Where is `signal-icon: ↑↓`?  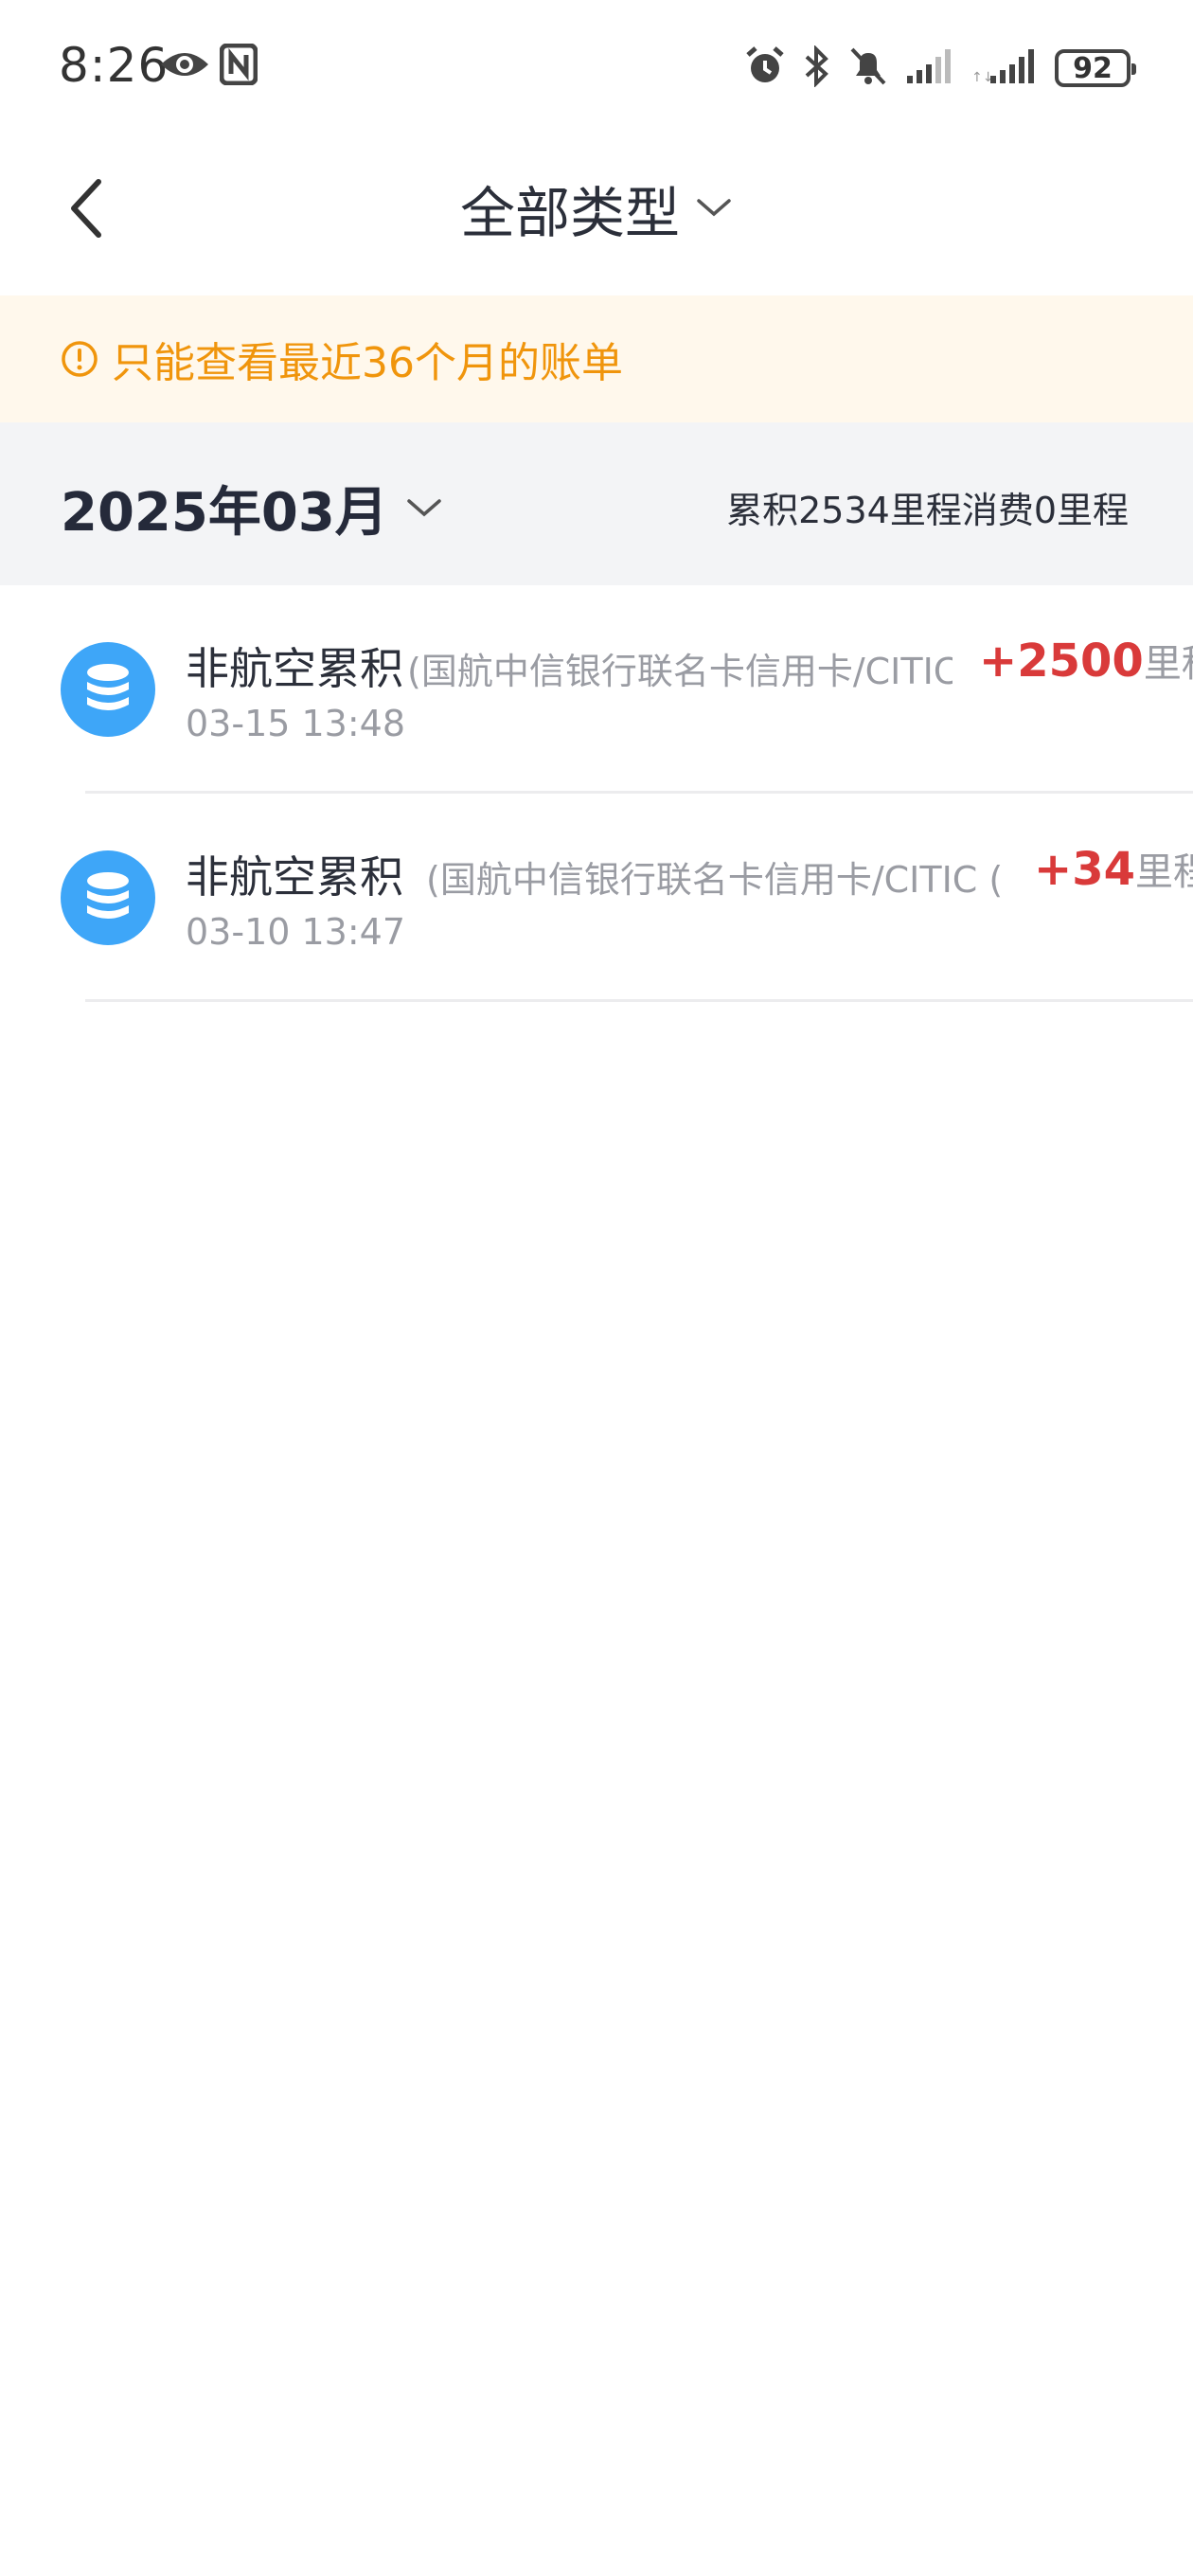 signal-icon: ↑↓ is located at coordinates (1004, 68).